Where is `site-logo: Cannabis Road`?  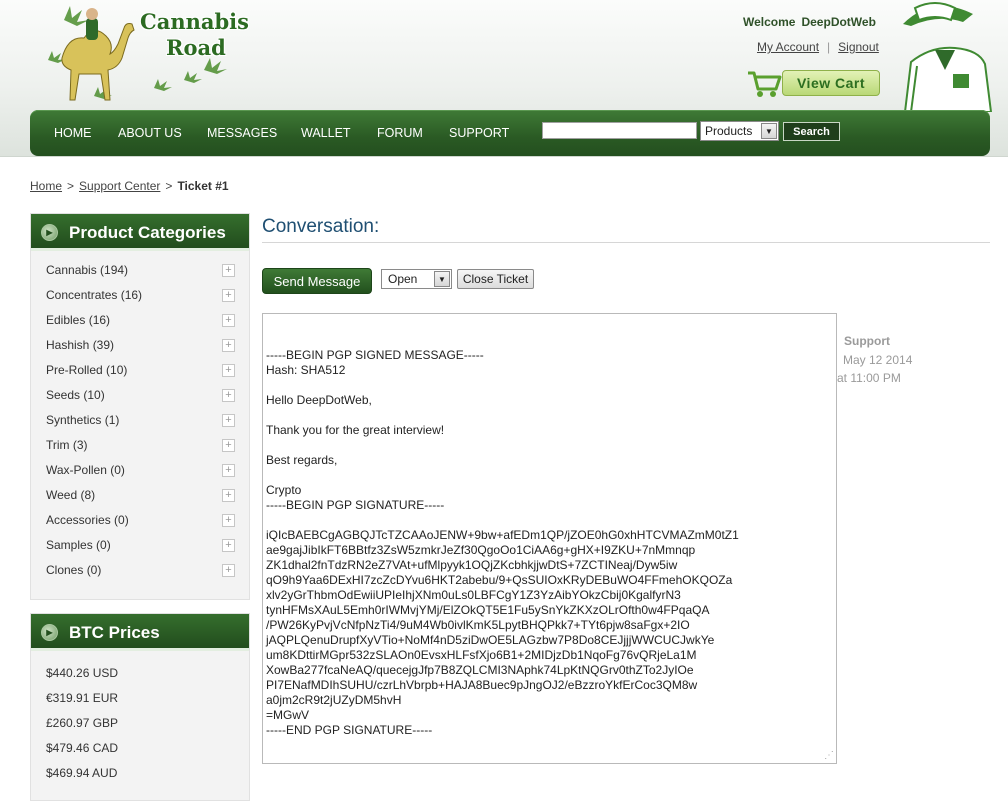
site-logo: Cannabis Road is located at coordinates (141, 54).